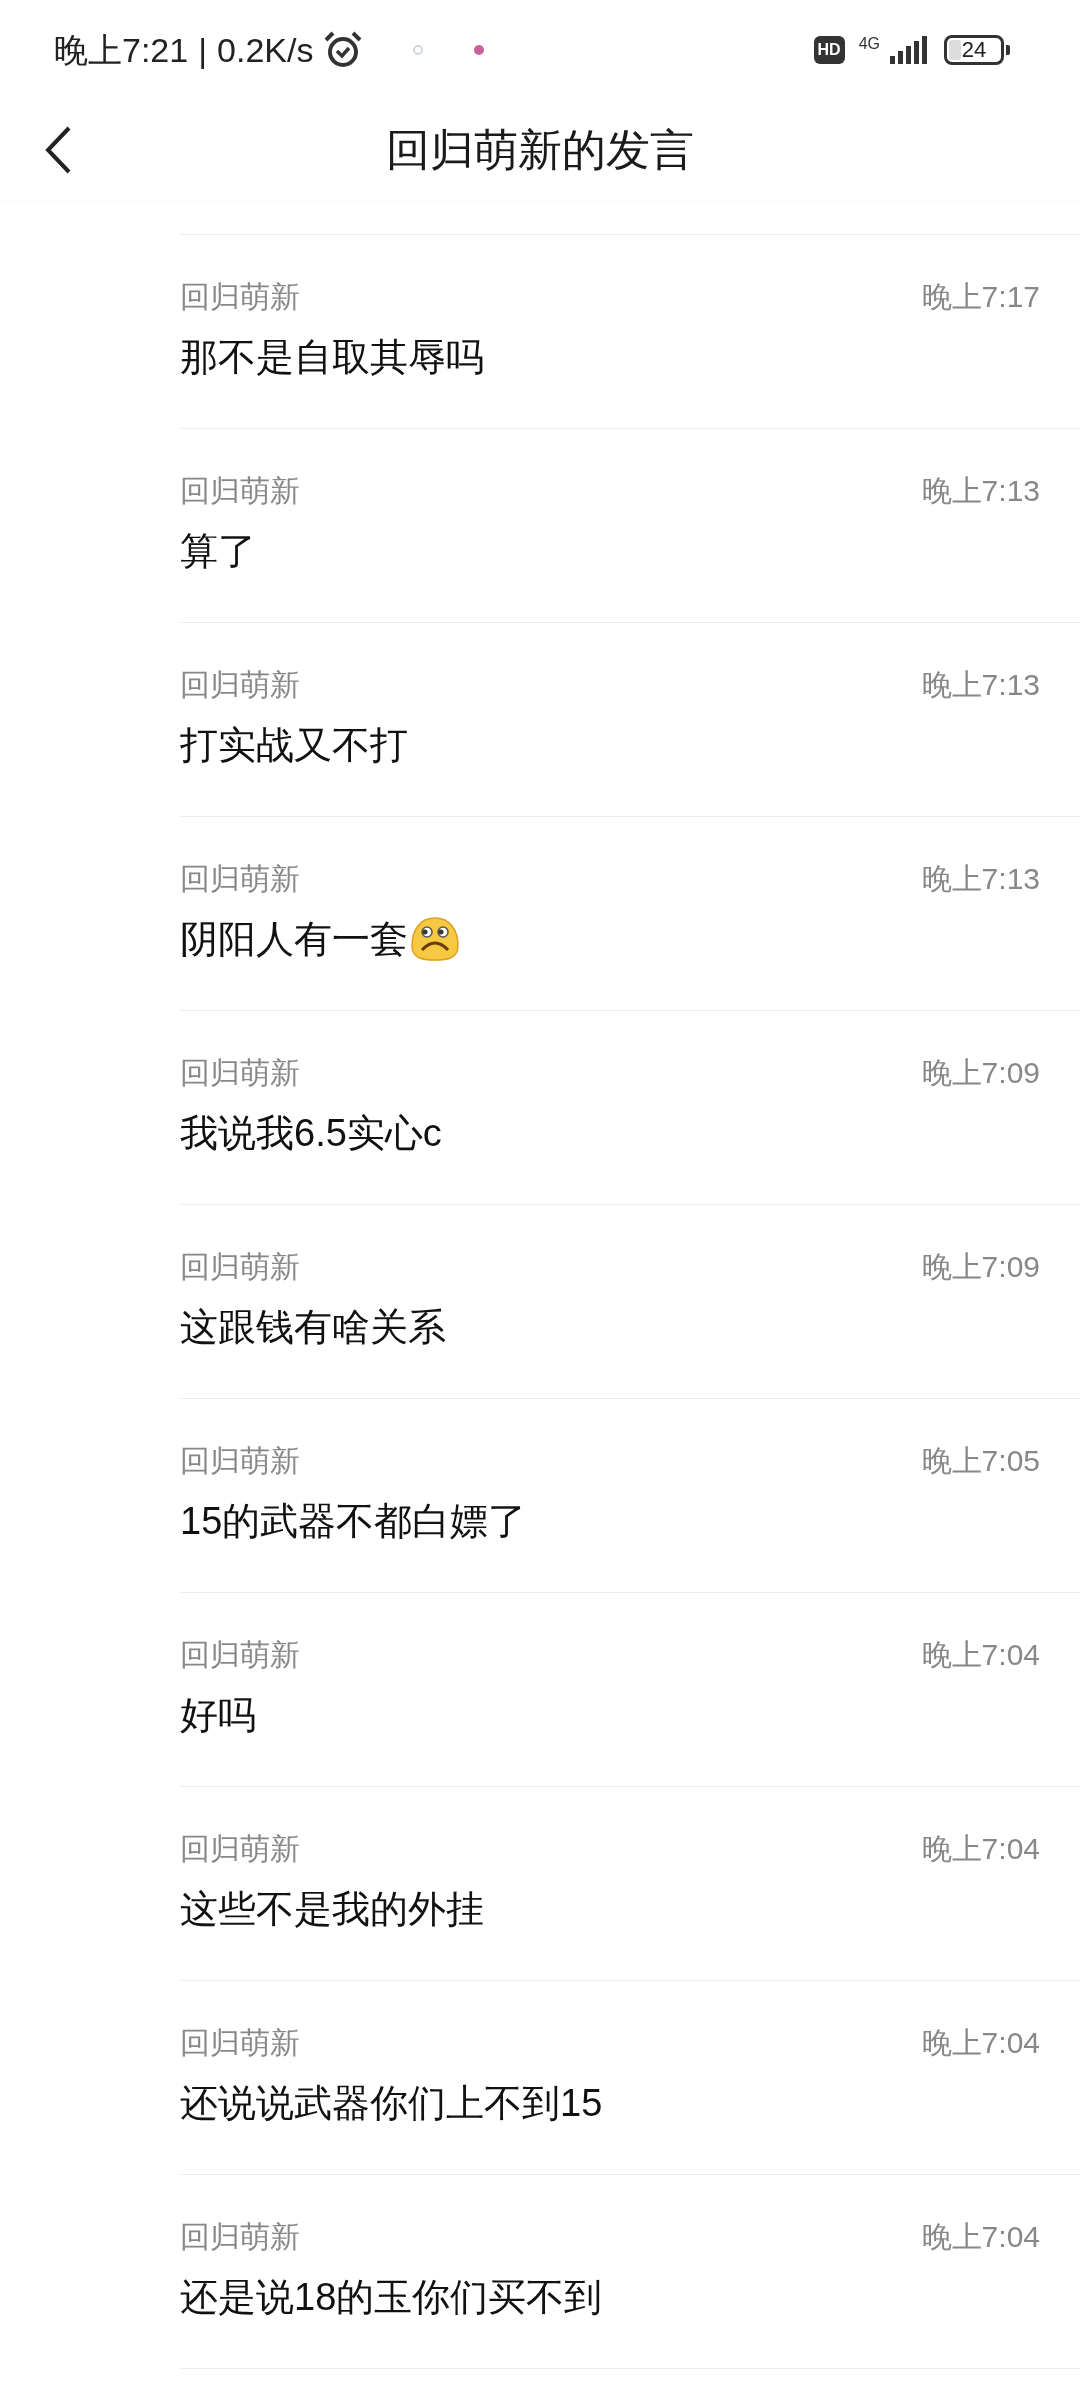 The width and height of the screenshot is (1080, 2400). I want to click on message-text: 打实战又不打, so click(294, 745).